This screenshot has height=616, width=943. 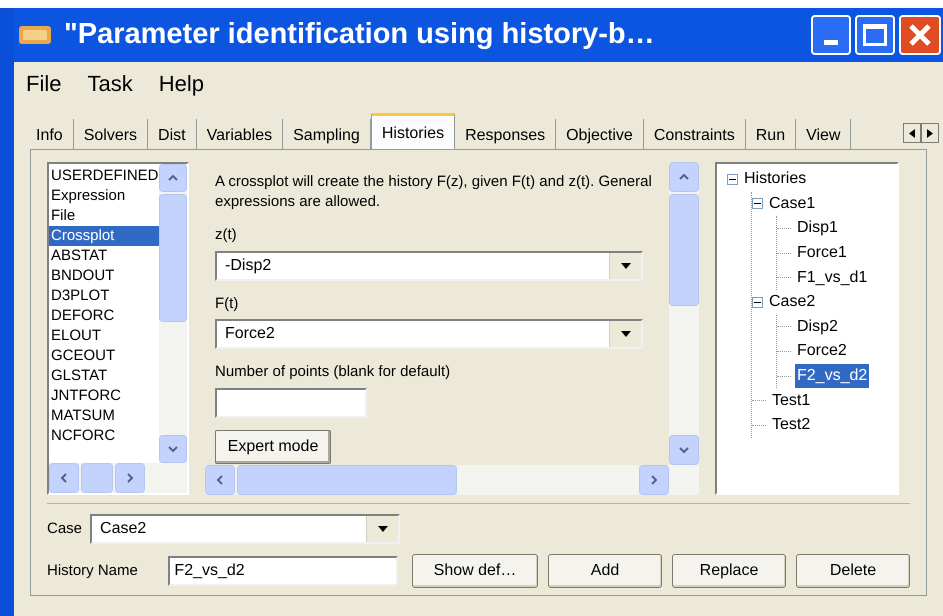 I want to click on list-item: ABSTAT, so click(x=104, y=256).